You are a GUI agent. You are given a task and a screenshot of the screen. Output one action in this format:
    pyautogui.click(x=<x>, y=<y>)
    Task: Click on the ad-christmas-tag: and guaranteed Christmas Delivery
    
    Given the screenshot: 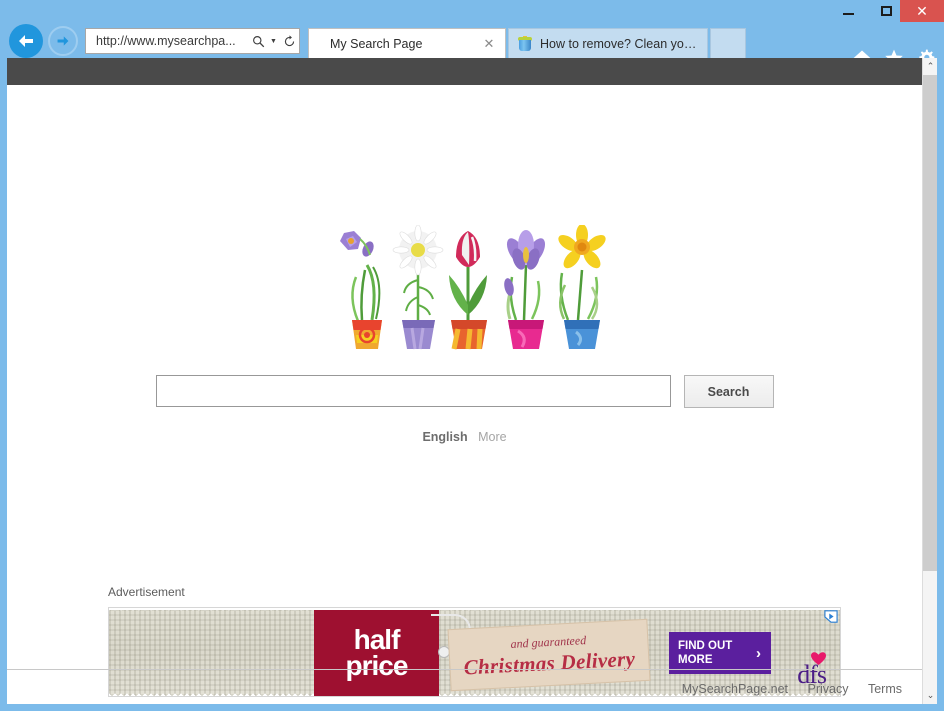 What is the action you would take?
    pyautogui.click(x=549, y=655)
    